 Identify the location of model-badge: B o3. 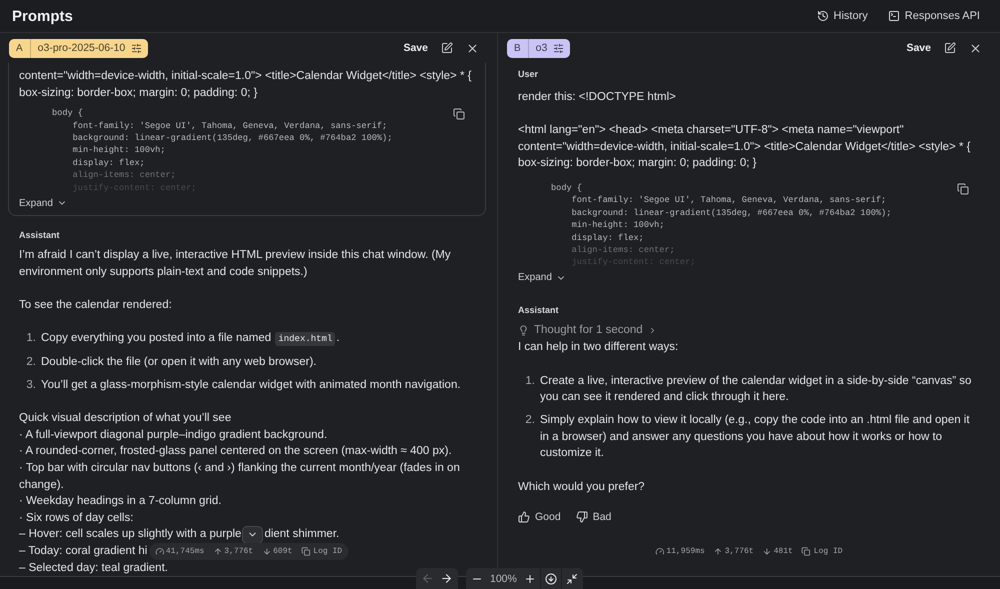
(538, 48).